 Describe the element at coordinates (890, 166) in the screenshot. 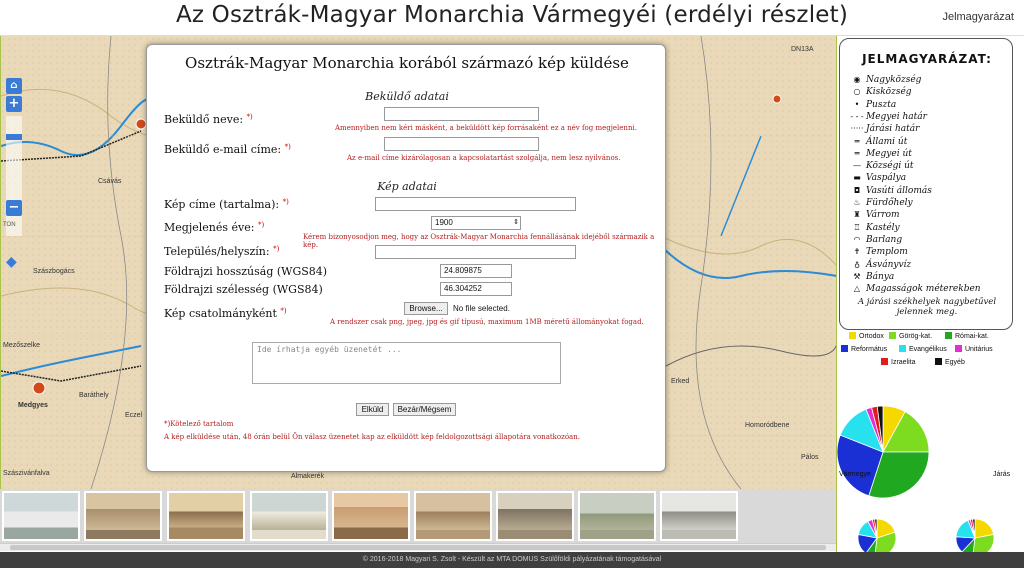

I see `legend-item-label: Községi út` at that location.